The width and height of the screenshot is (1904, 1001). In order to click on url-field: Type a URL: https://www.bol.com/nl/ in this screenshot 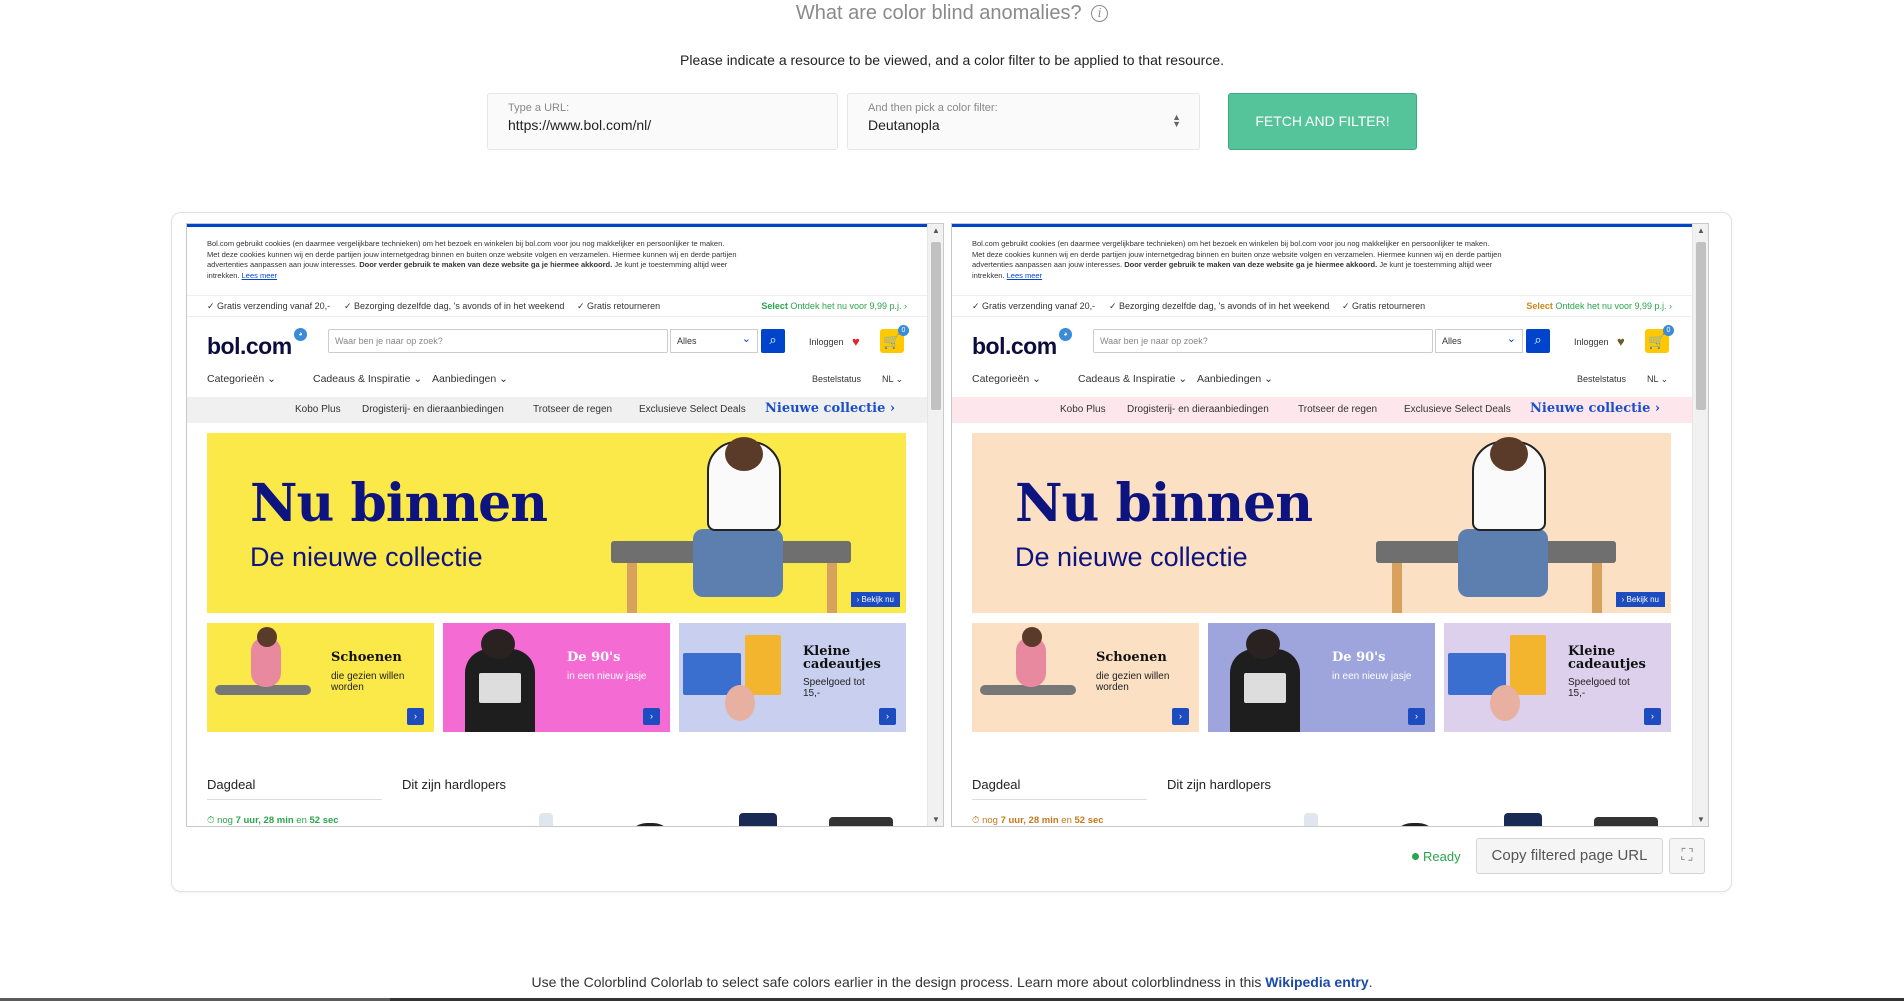, I will do `click(662, 121)`.